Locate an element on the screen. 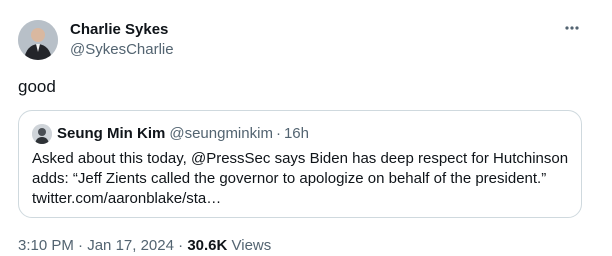 The width and height of the screenshot is (612, 256). quoted-header: Seung Min Kim @seungminkim · 16h is located at coordinates (170, 134).